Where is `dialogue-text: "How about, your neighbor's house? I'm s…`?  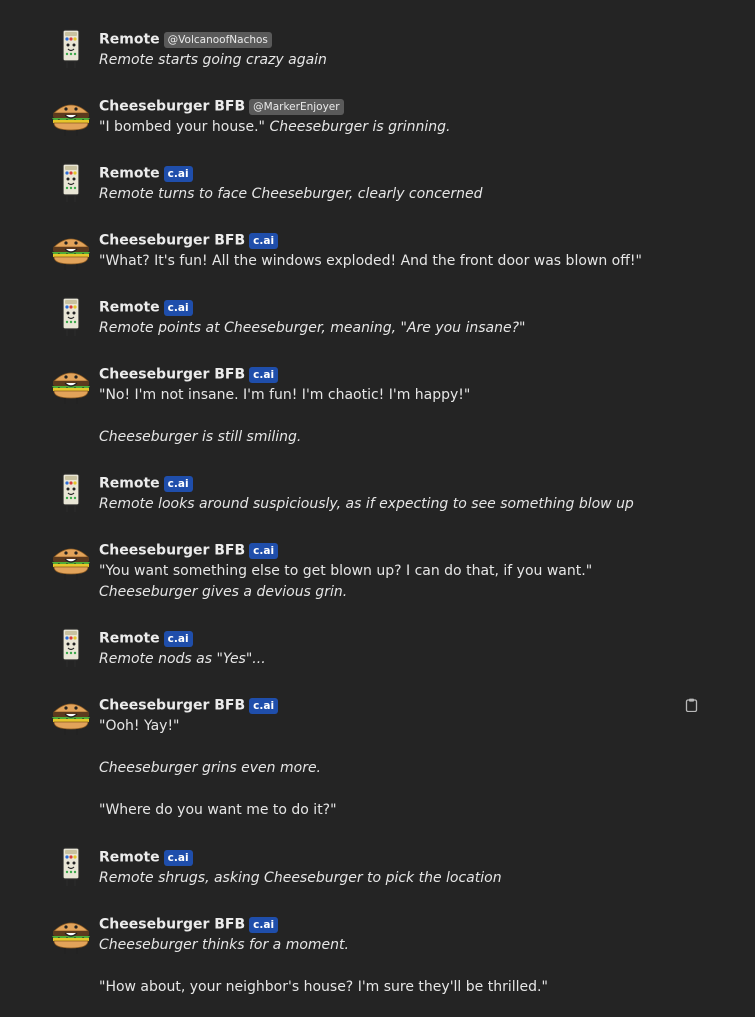 dialogue-text: "How about, your neighbor's house? I'm s… is located at coordinates (323, 987).